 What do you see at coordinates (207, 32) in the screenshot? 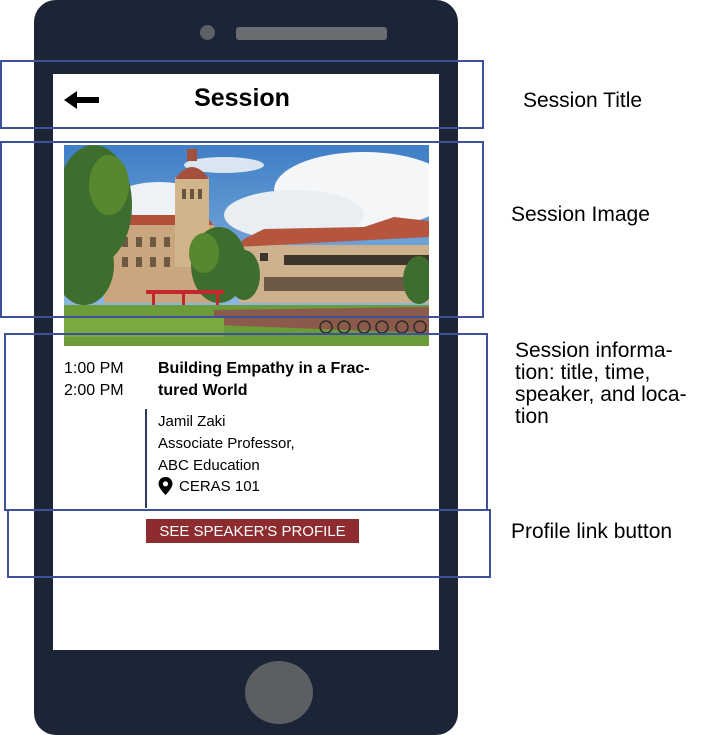
I see `front-camera` at bounding box center [207, 32].